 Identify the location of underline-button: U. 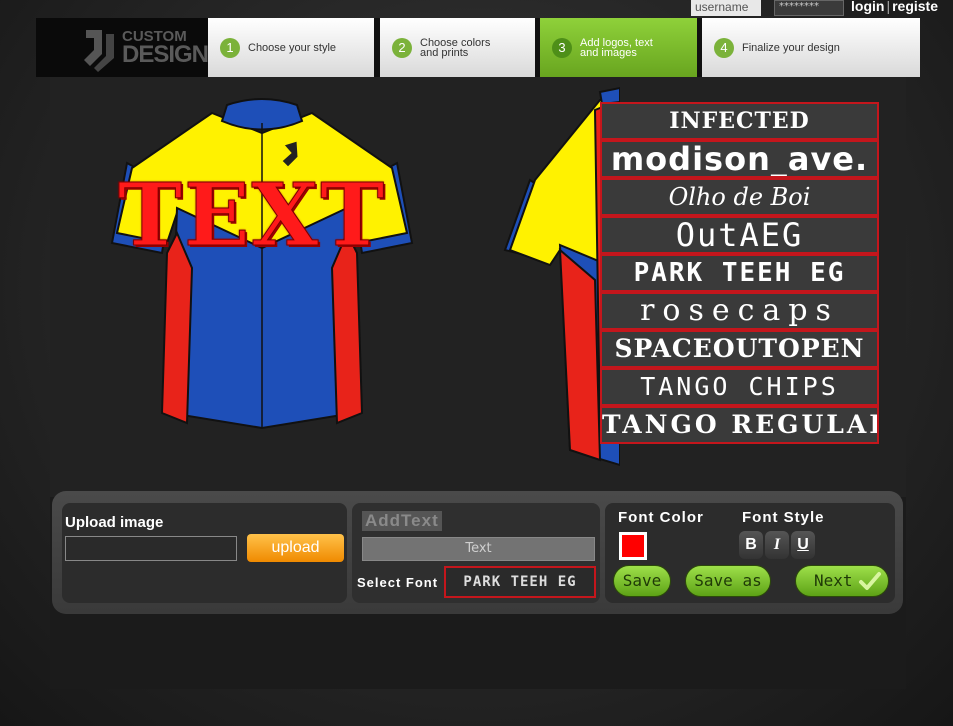
(803, 545).